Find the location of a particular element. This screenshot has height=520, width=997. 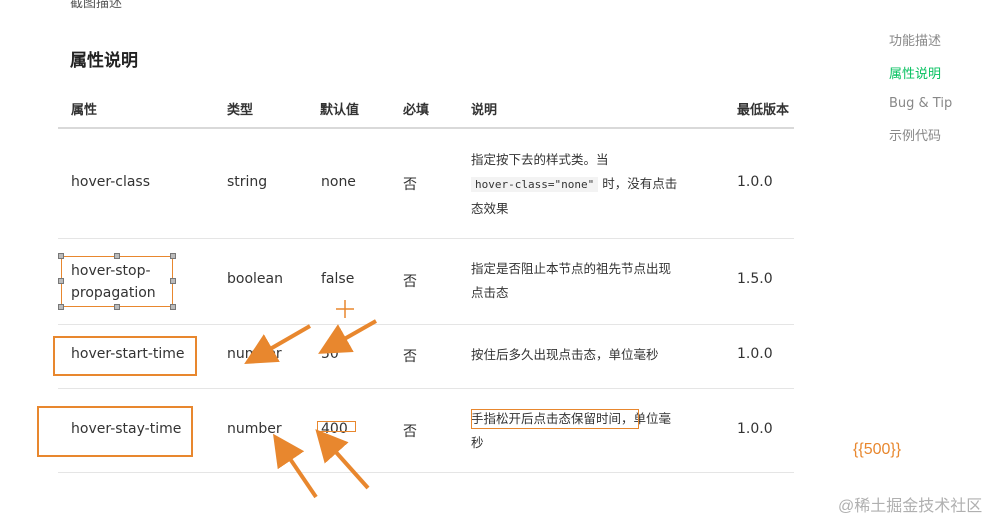

template-value-annotation: {{500}} is located at coordinates (877, 449).